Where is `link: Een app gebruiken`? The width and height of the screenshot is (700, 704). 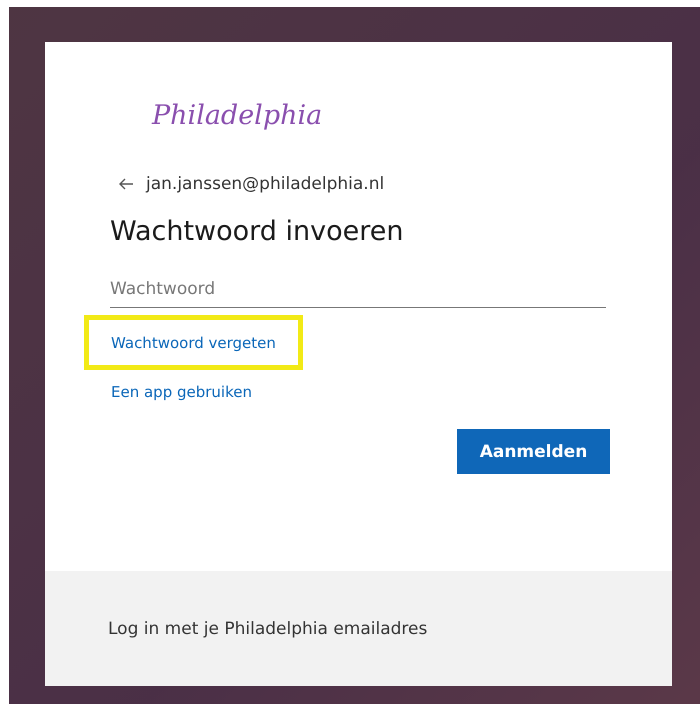 link: Een app gebruiken is located at coordinates (181, 392).